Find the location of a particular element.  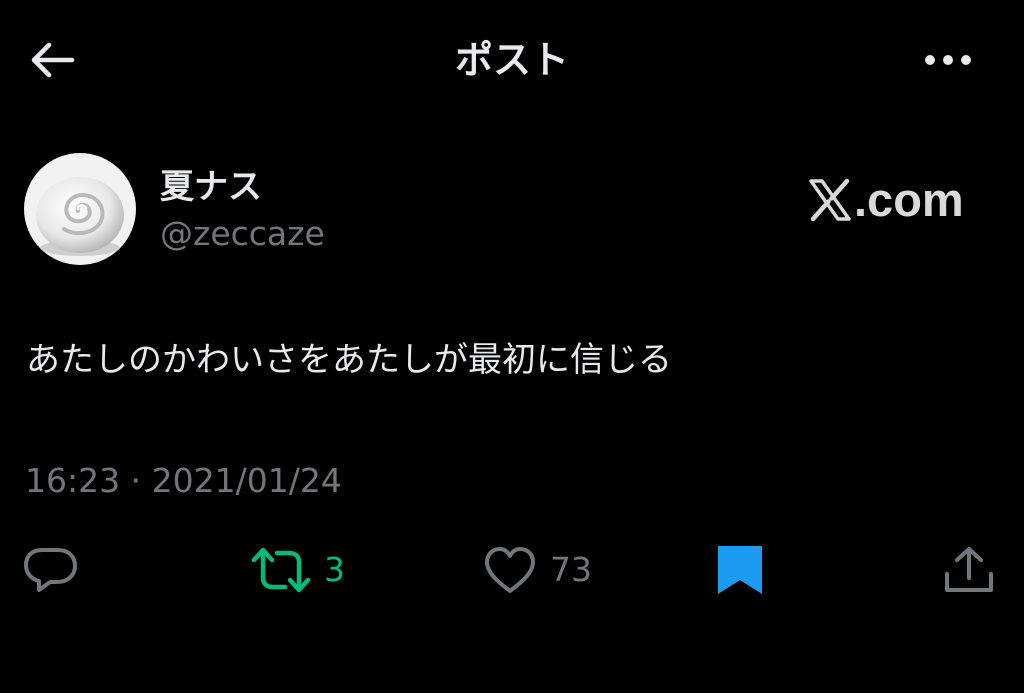

avatar is located at coordinates (80, 209).